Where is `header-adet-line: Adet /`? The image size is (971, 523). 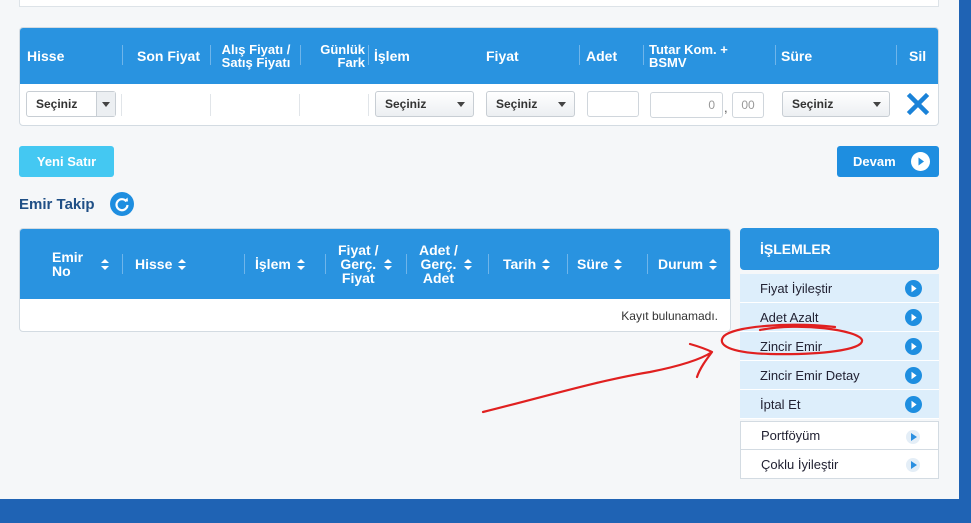
header-adet-line: Adet / is located at coordinates (438, 250).